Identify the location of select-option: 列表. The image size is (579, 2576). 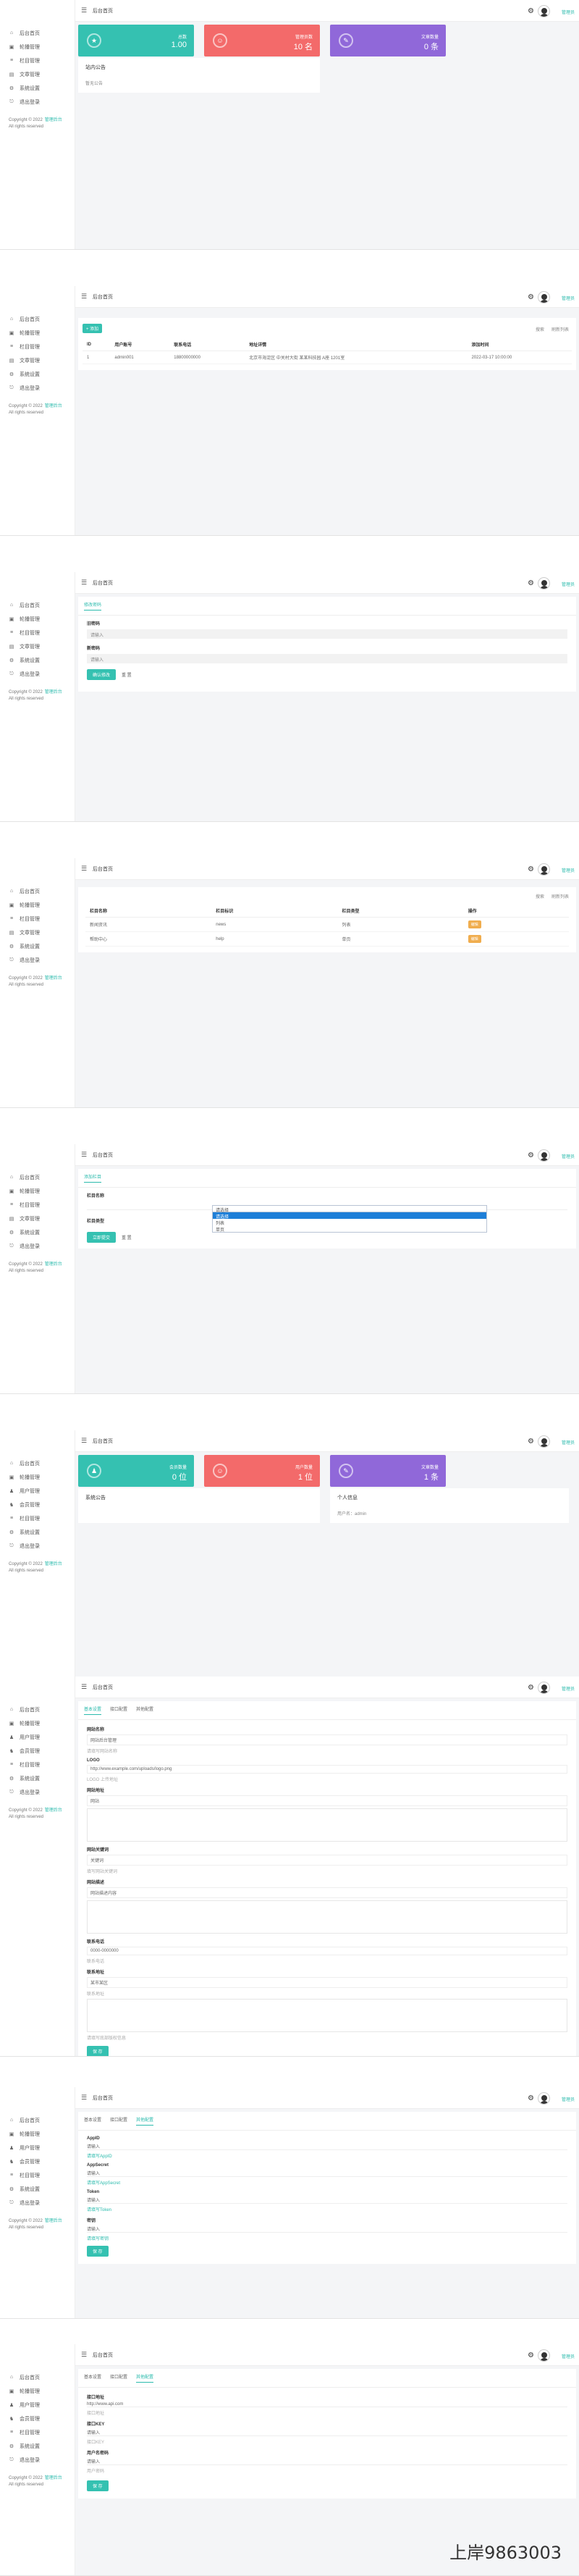
(349, 1222).